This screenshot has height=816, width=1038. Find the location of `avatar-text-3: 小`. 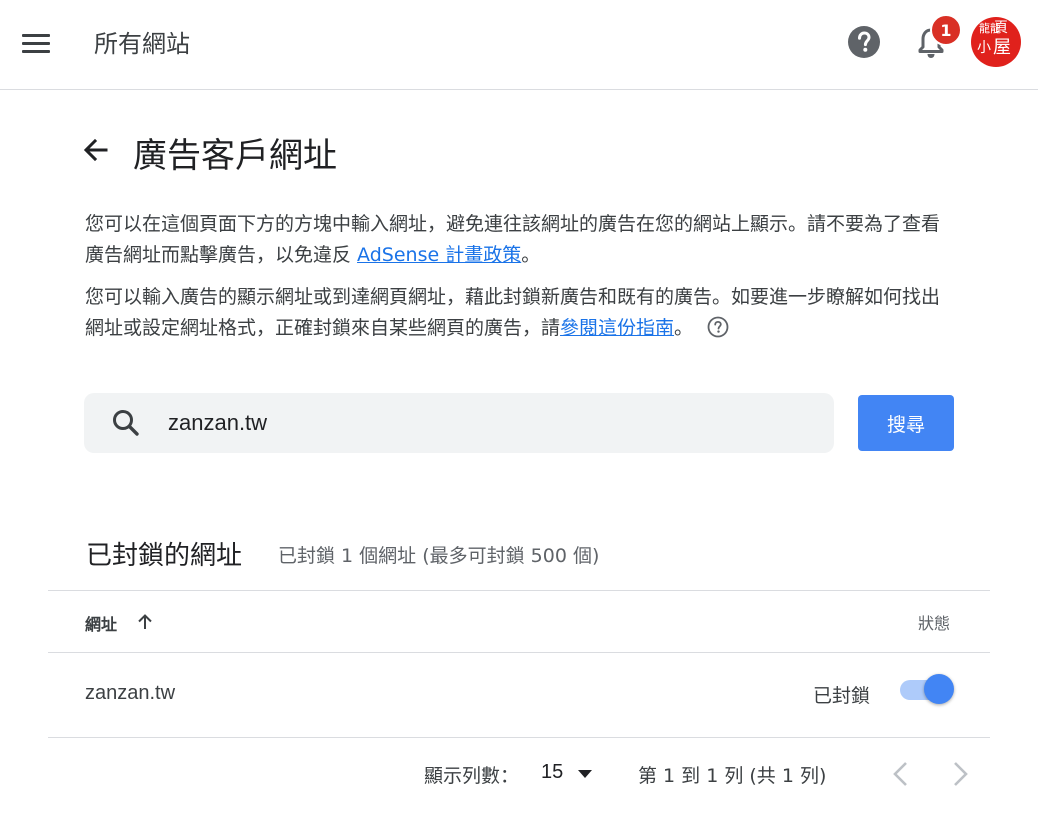

avatar-text-3: 小 is located at coordinates (984, 48).